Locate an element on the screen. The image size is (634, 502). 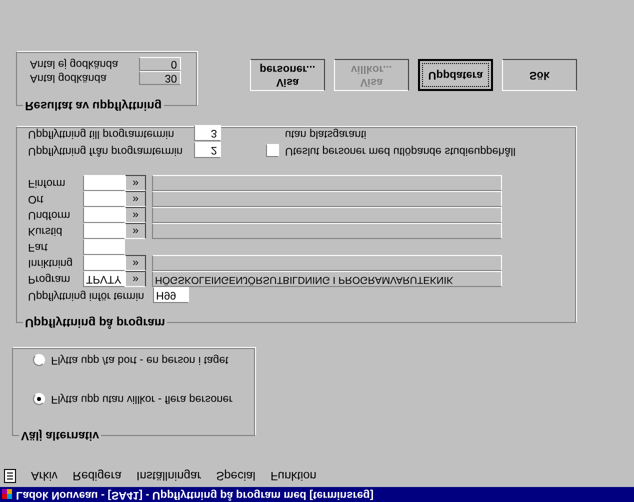
field-label: Ort is located at coordinates (36, 200).